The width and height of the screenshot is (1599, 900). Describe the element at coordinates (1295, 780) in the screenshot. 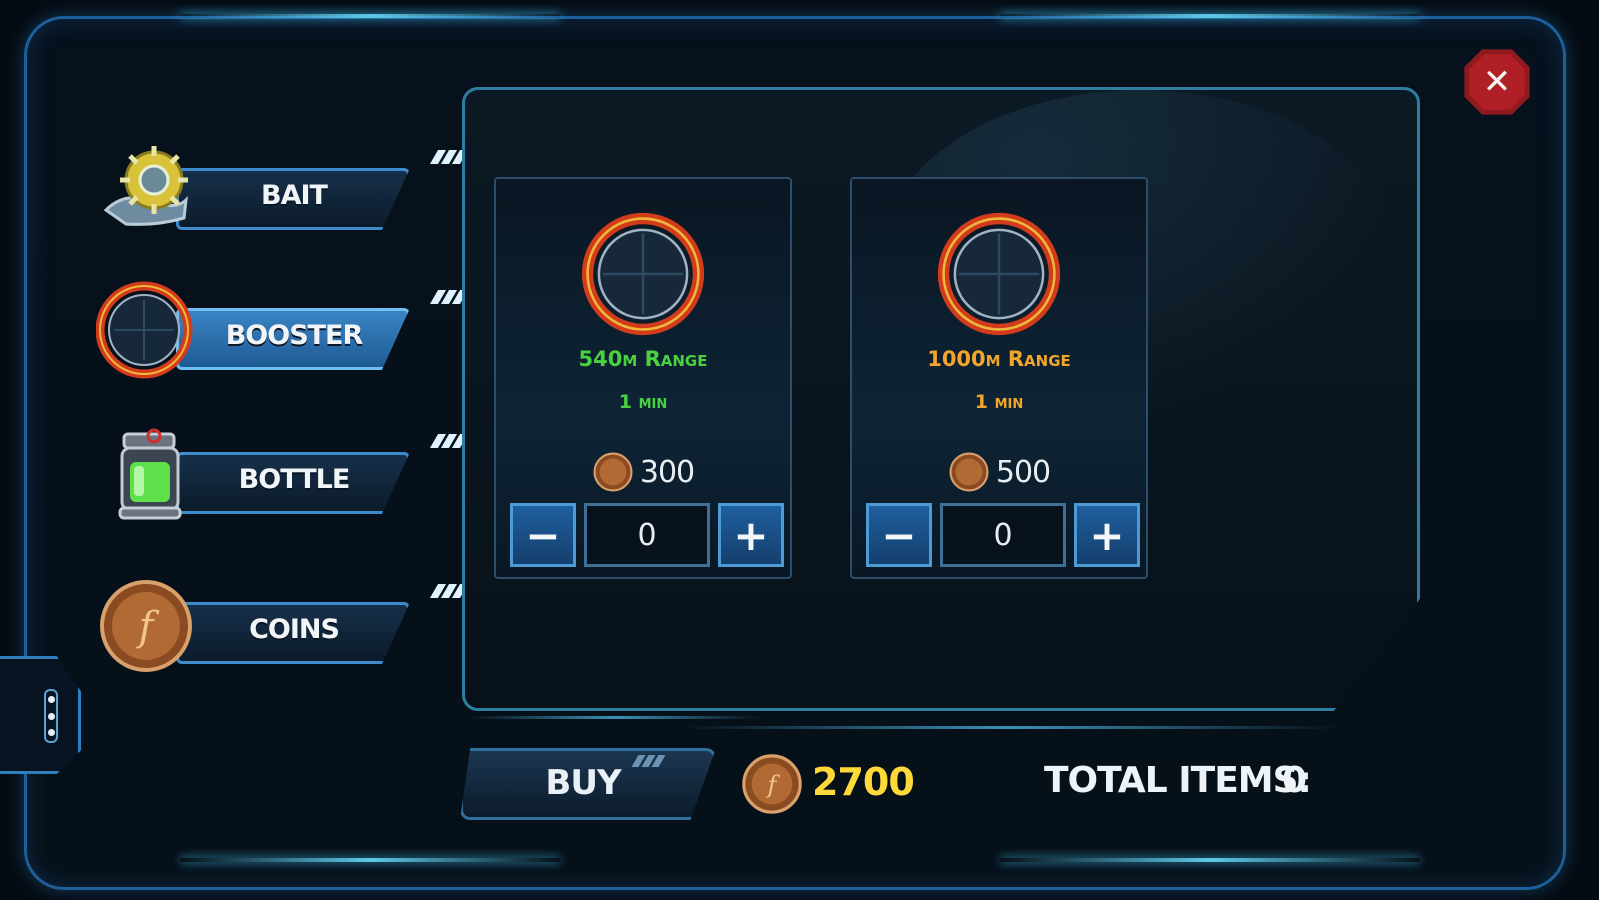

I see `total-items-value: 0` at that location.